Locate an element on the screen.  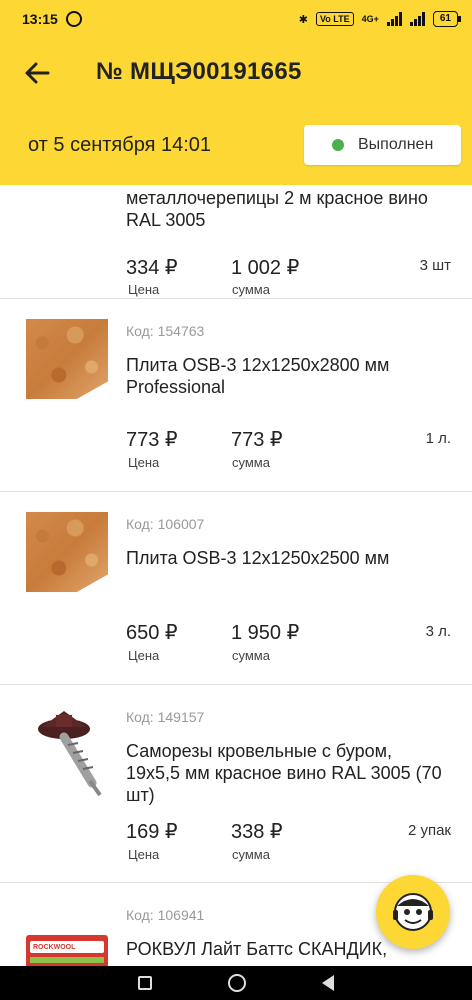
rockwool-package-thumbnail-icon: ROCKWOOL is located at coordinates (67, 950).